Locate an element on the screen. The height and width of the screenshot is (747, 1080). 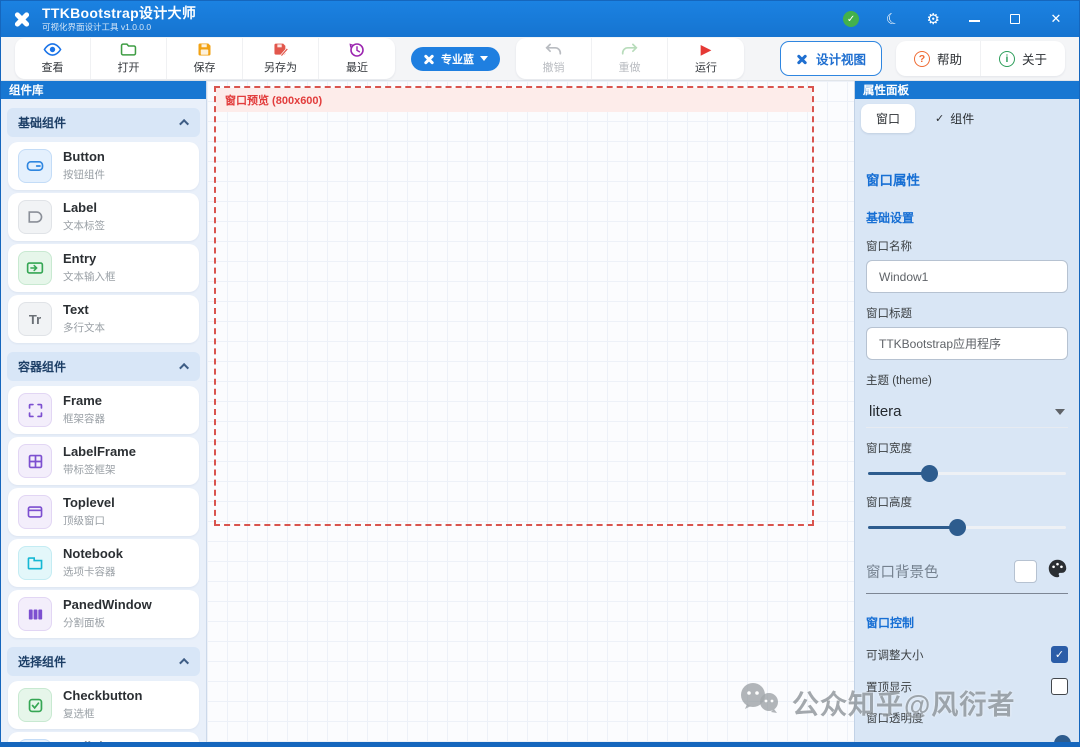
tab-component: ✓ 组件 is located at coordinates (954, 118).